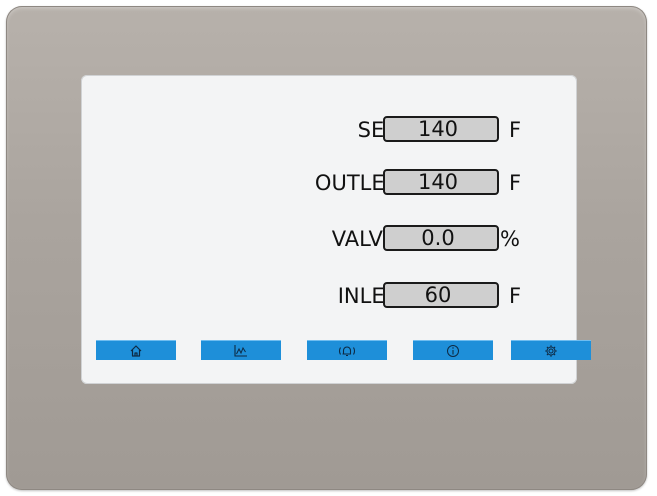  What do you see at coordinates (329, 296) in the screenshot?
I see `inlet-temp-row: INLET TEMP 60 F` at bounding box center [329, 296].